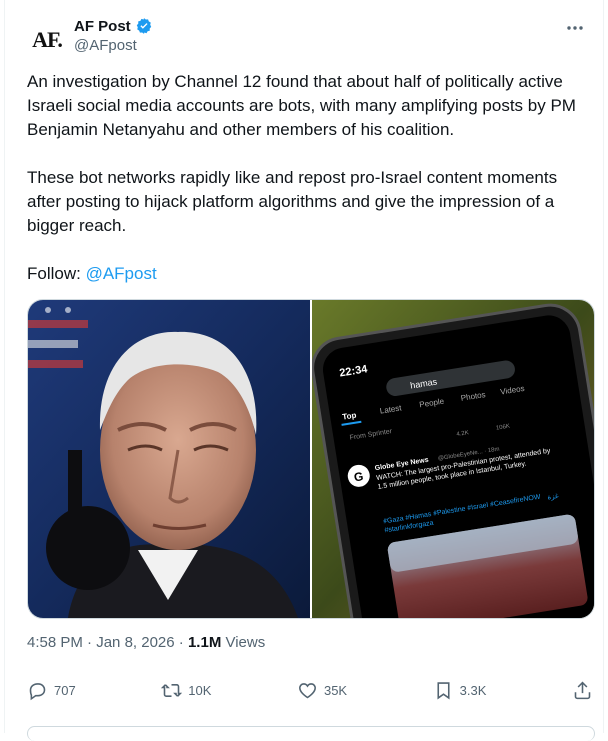 This screenshot has height=741, width=608. I want to click on share-button, so click(582, 690).